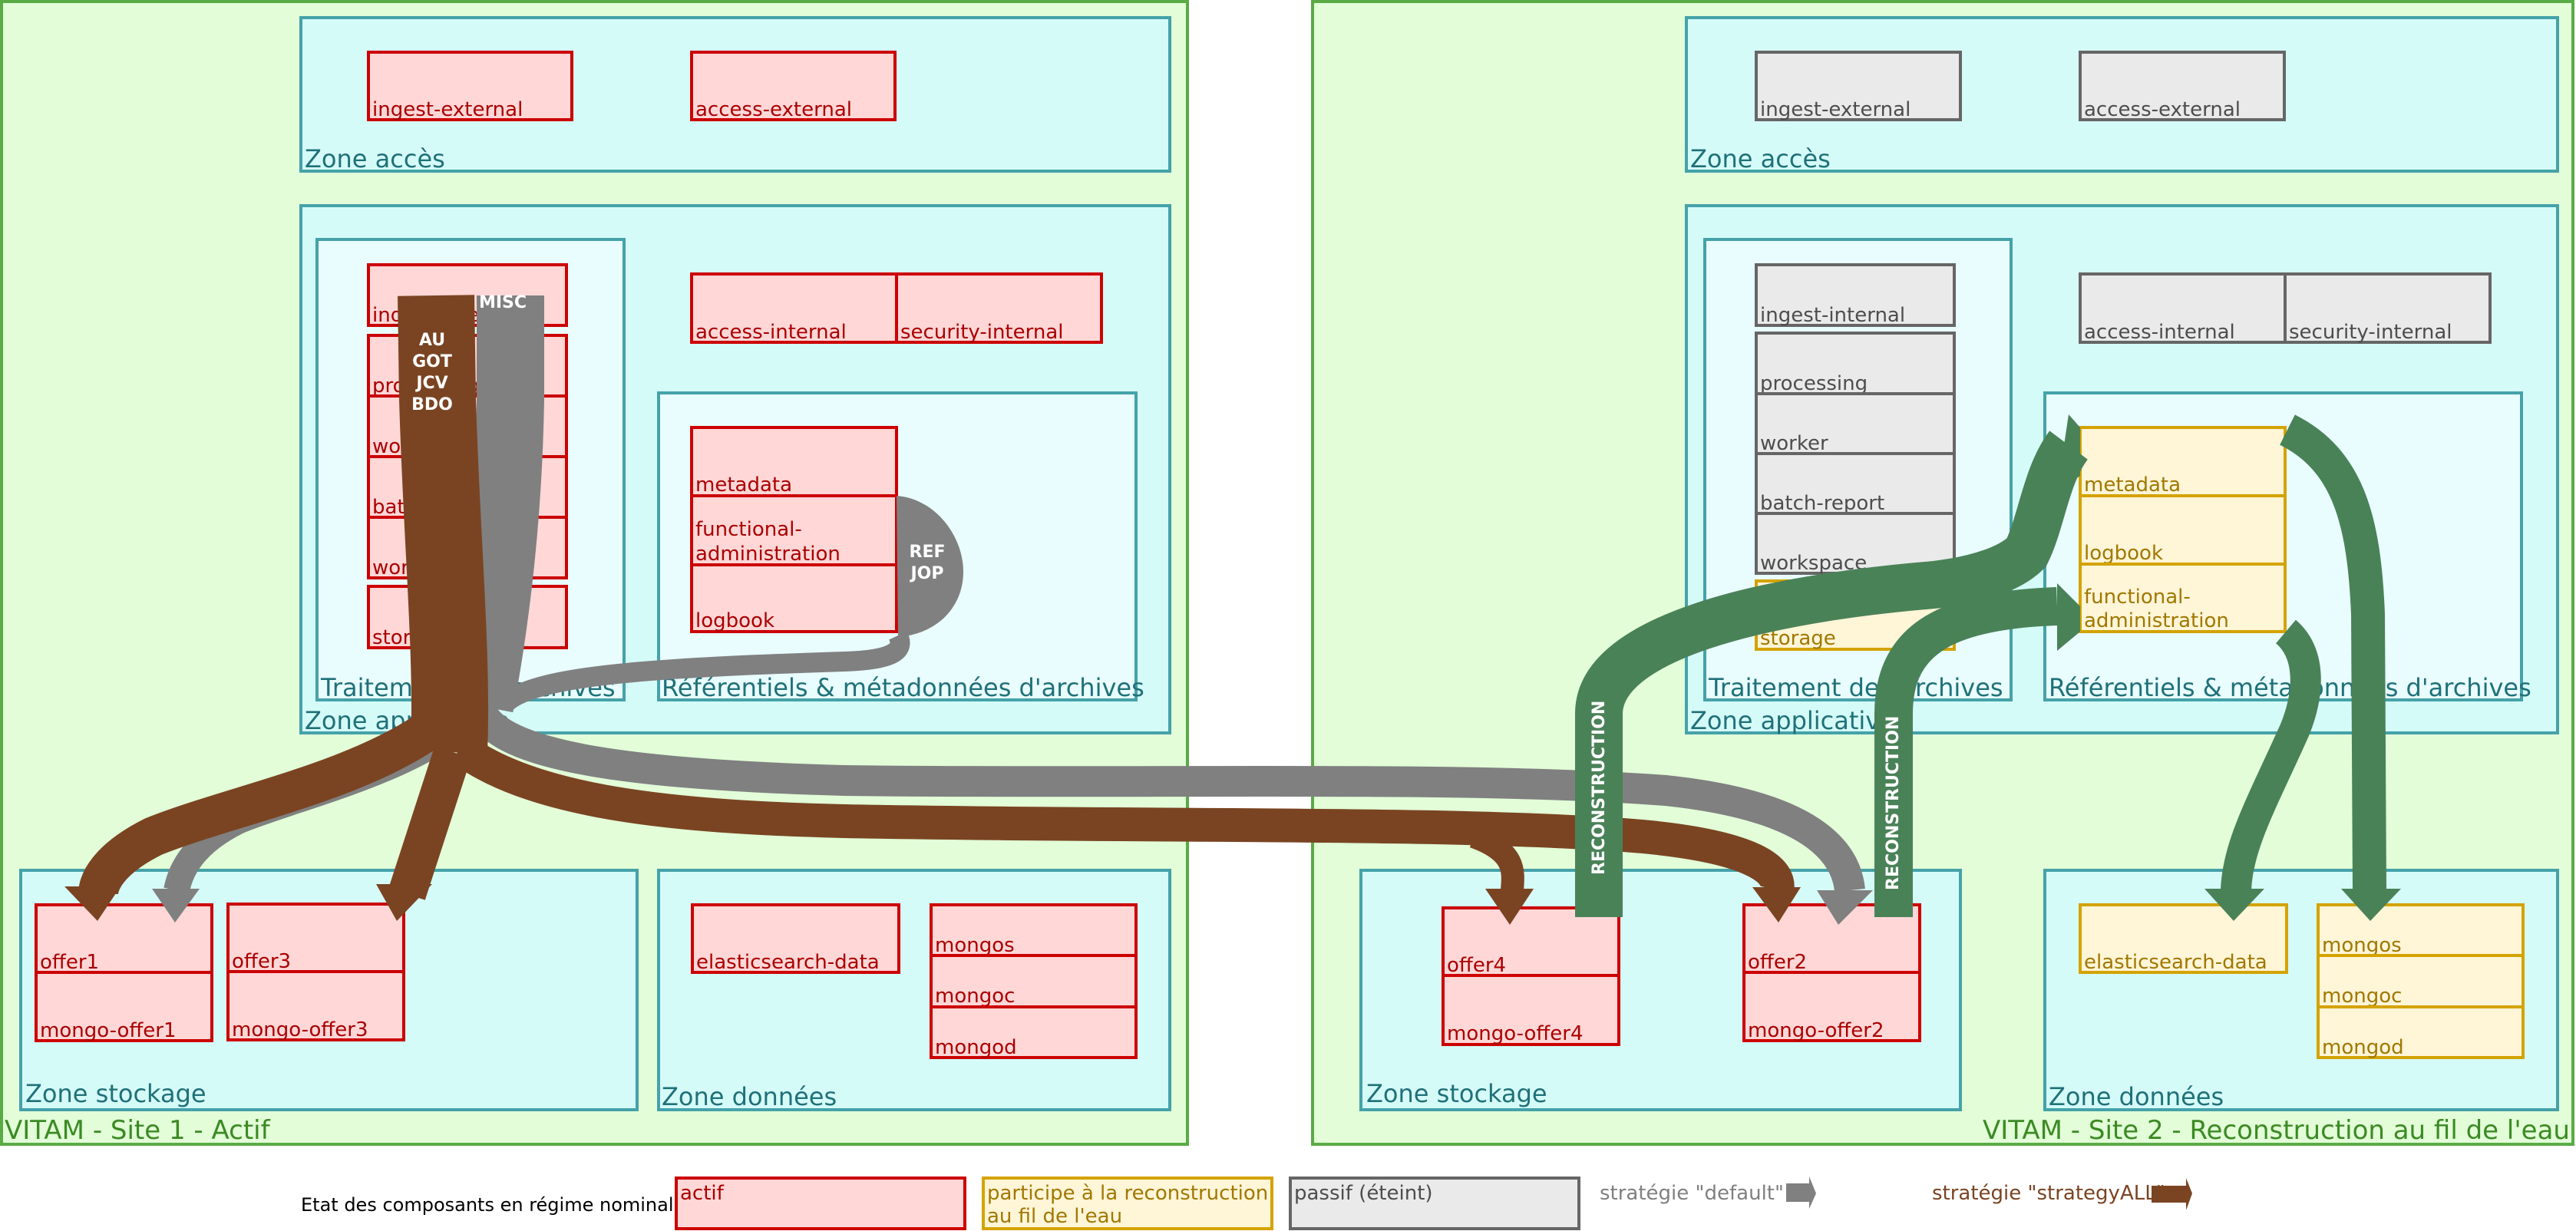 The image size is (2576, 1231). What do you see at coordinates (2156, 620) in the screenshot?
I see `site-2-functional-administration-label-2: administration` at bounding box center [2156, 620].